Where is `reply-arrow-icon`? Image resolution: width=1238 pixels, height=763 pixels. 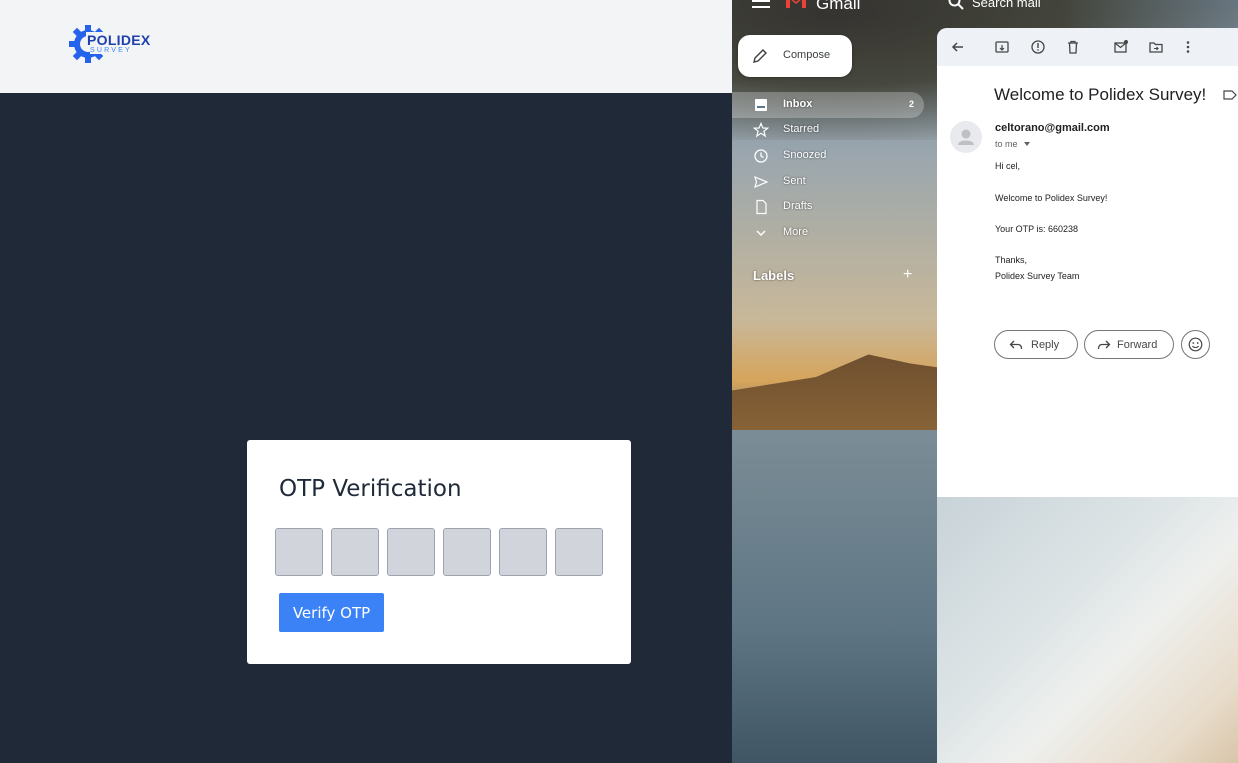
reply-arrow-icon is located at coordinates (1016, 345).